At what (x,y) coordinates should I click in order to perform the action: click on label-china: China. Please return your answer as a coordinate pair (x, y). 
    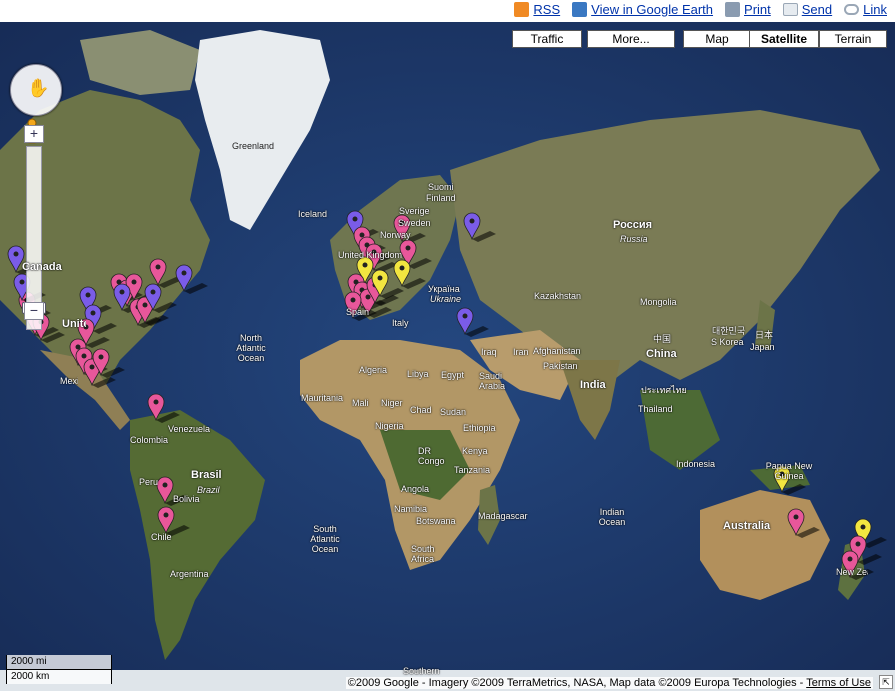
    Looking at the image, I should click on (661, 354).